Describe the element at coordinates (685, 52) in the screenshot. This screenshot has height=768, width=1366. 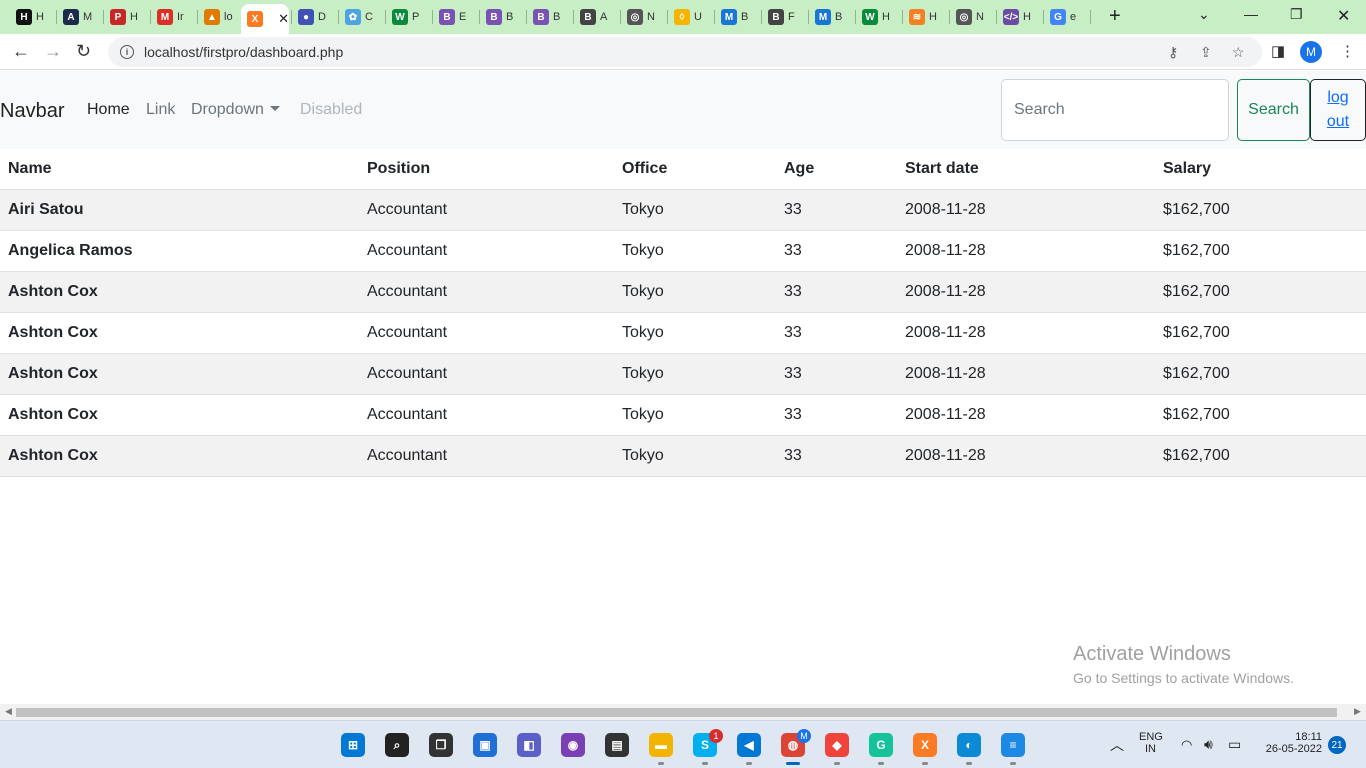
I see `address-bar: i localhost/firstpro/dashboard.php ⚷ ⇪ ☆` at that location.